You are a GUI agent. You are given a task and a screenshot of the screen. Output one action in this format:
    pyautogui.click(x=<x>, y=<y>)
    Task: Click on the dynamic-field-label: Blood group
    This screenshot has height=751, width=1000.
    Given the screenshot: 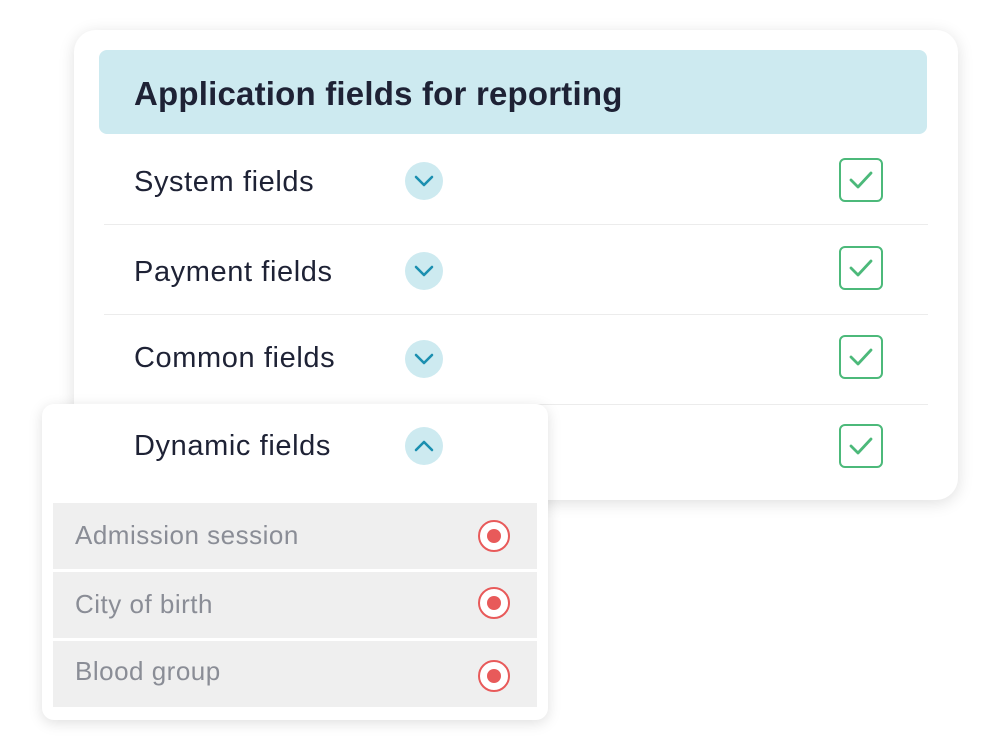 What is the action you would take?
    pyautogui.click(x=148, y=671)
    